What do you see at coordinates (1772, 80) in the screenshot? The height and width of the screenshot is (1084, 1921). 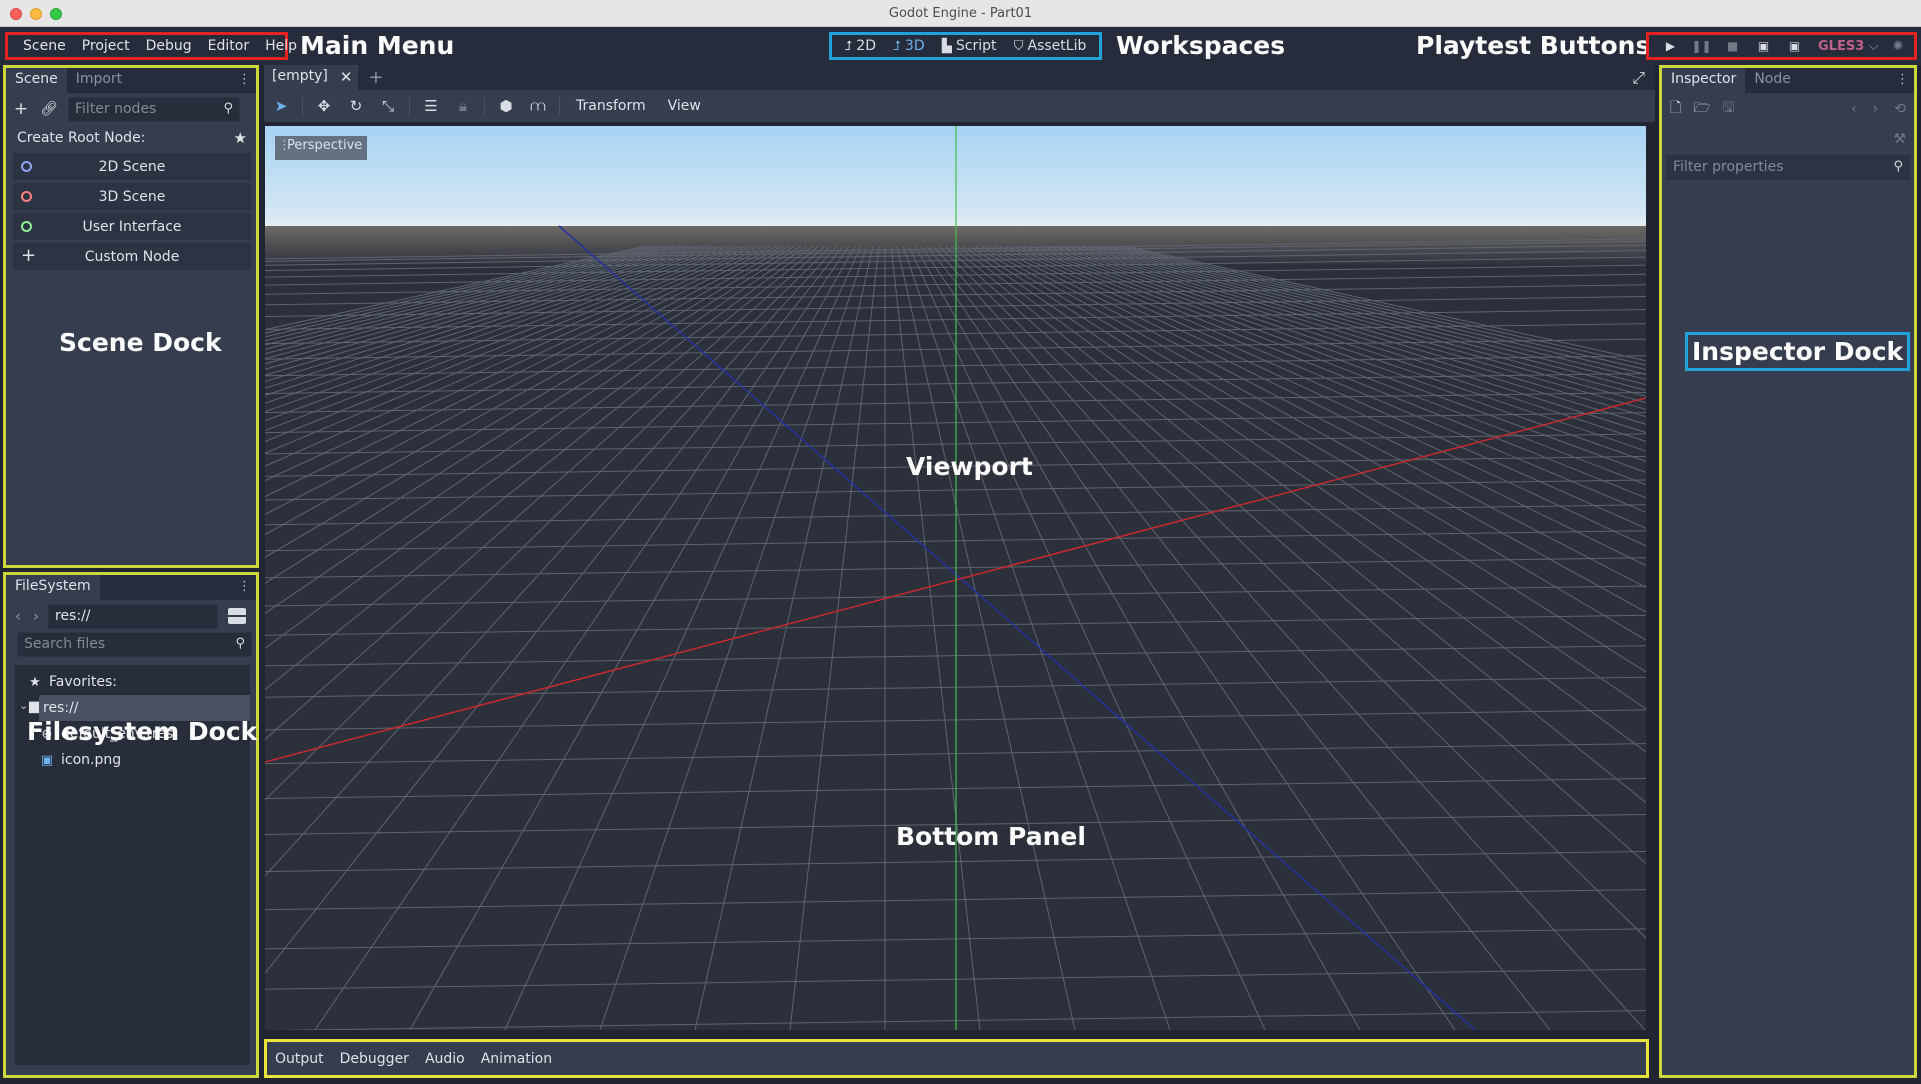 I see `tab-node: Node` at bounding box center [1772, 80].